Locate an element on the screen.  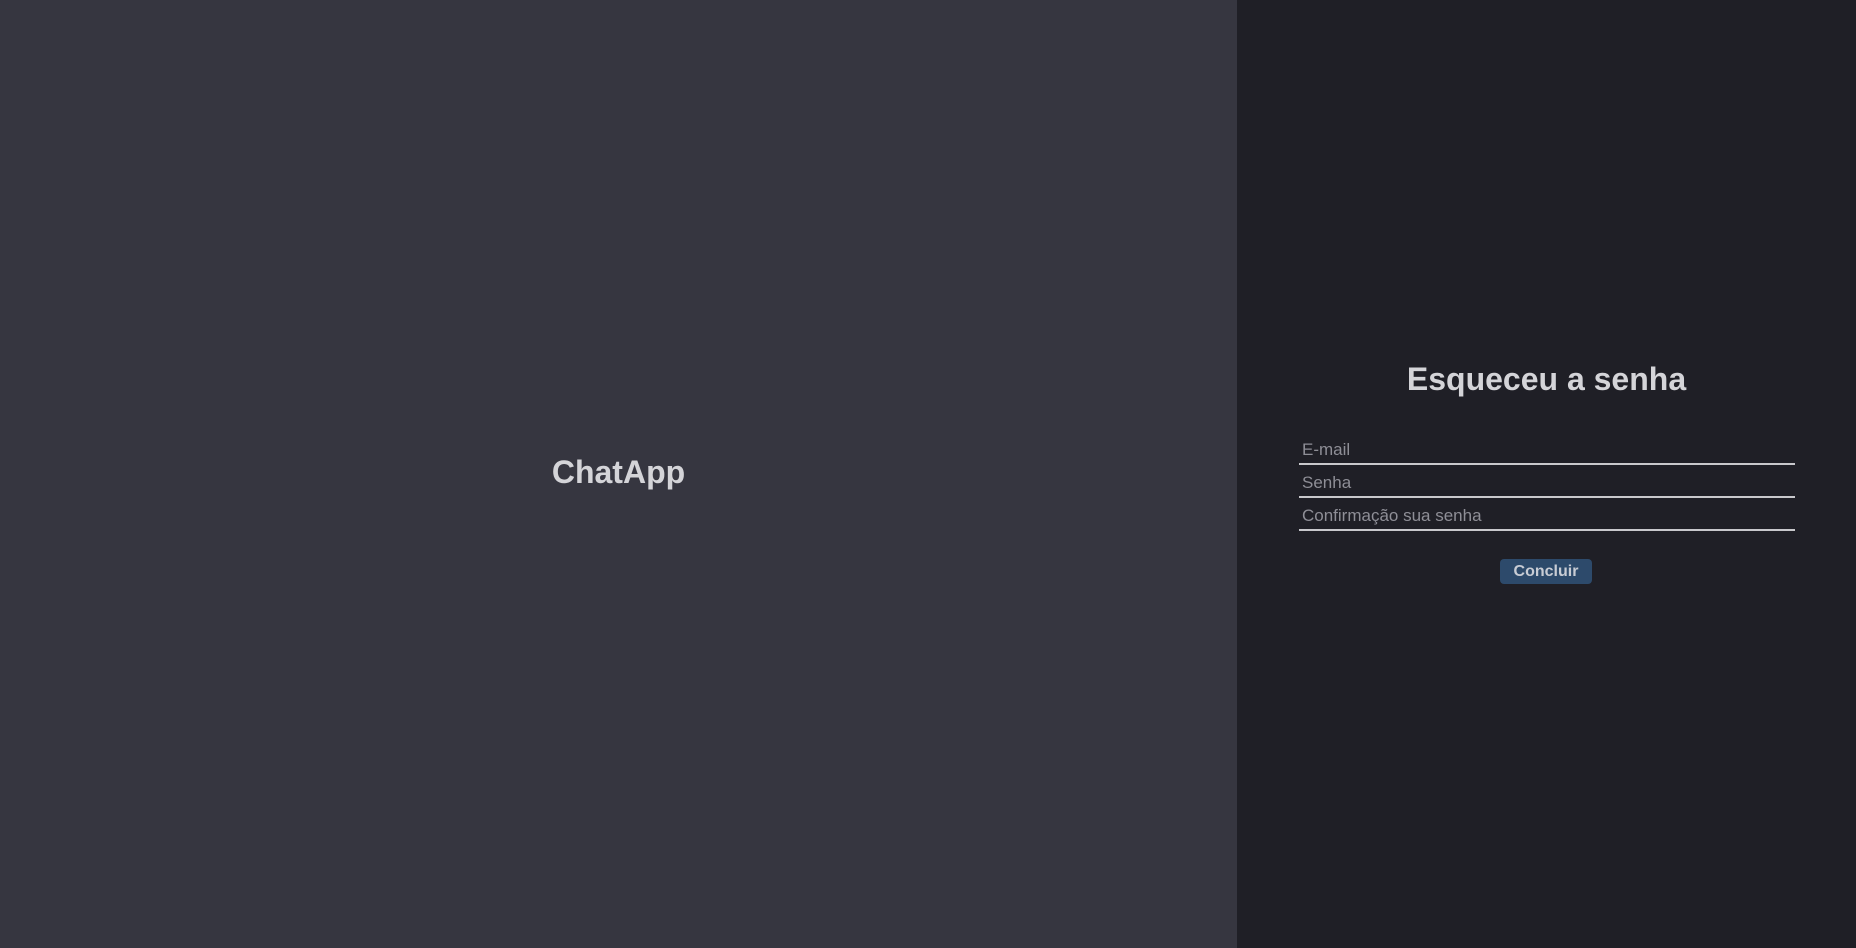
confirm-password-input is located at coordinates (1547, 516).